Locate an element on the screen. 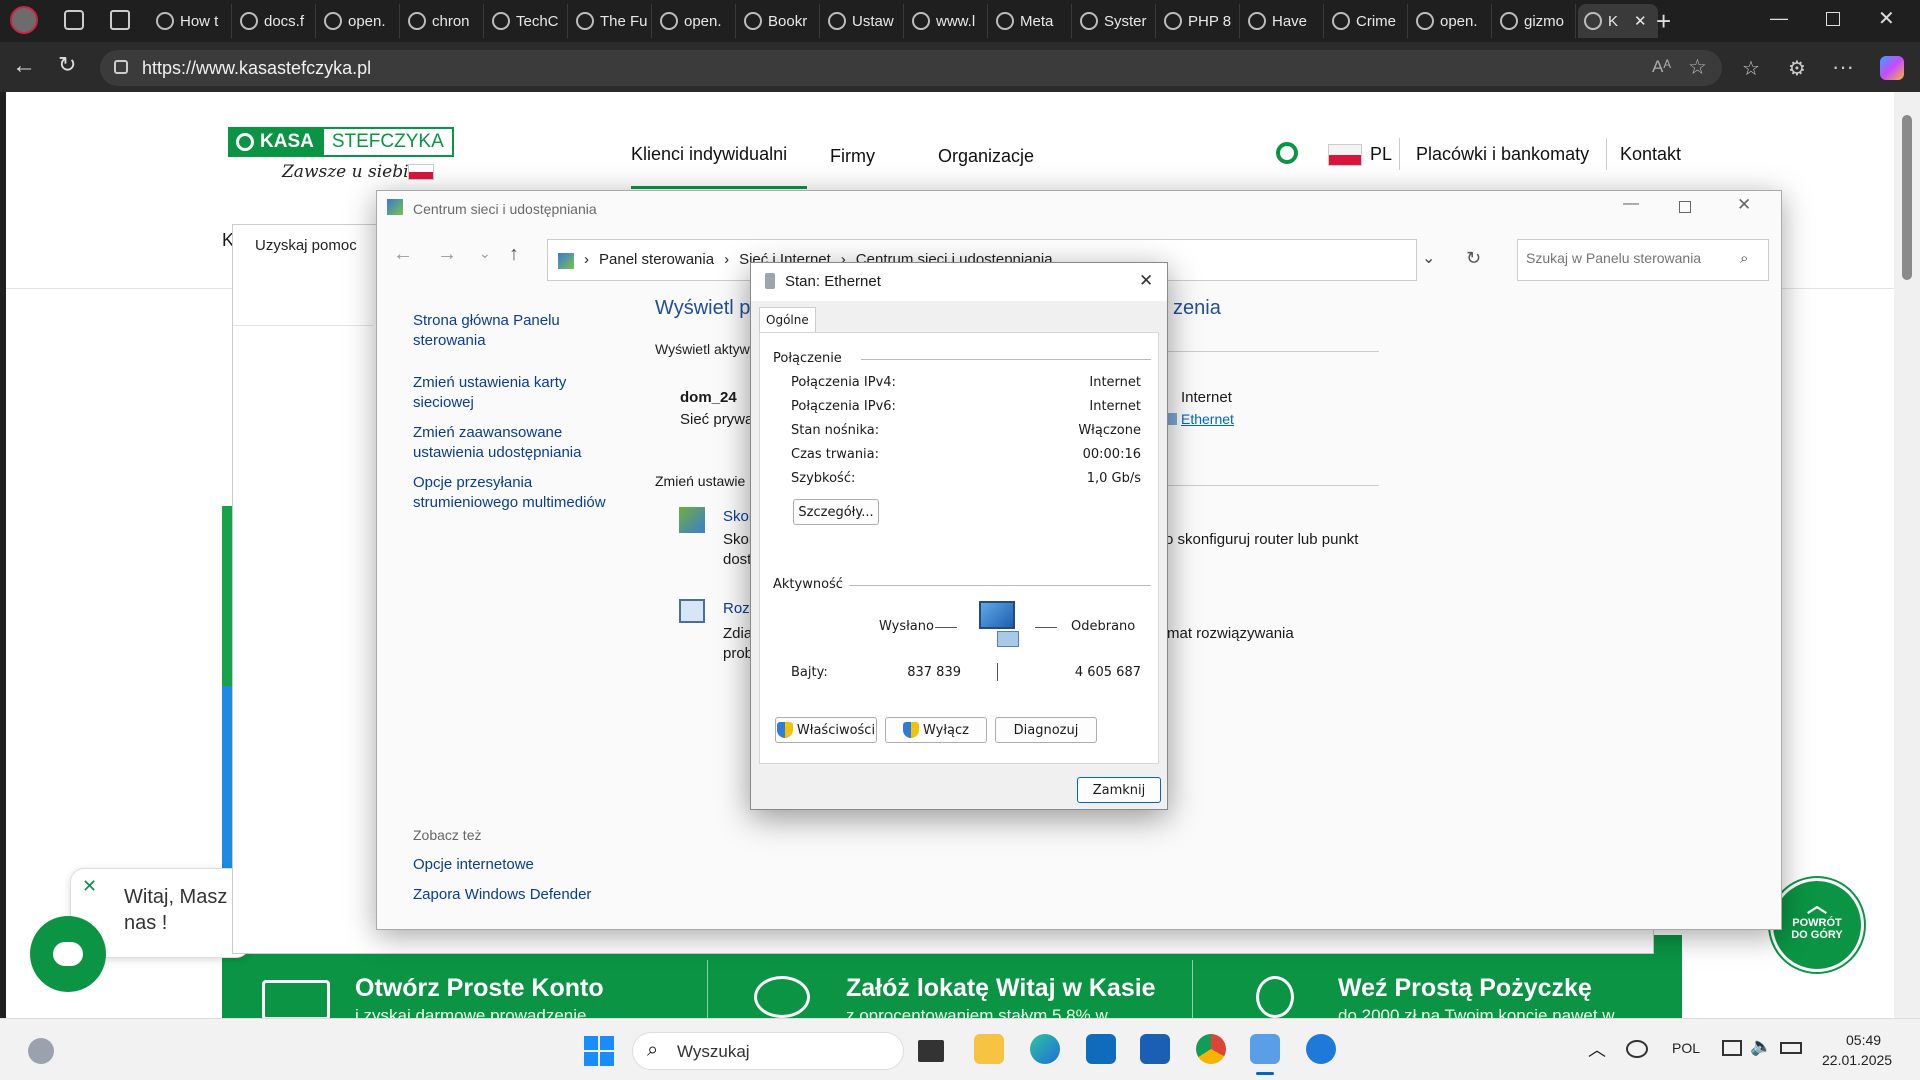  dialog-close-icon: ✕ is located at coordinates (1146, 281).